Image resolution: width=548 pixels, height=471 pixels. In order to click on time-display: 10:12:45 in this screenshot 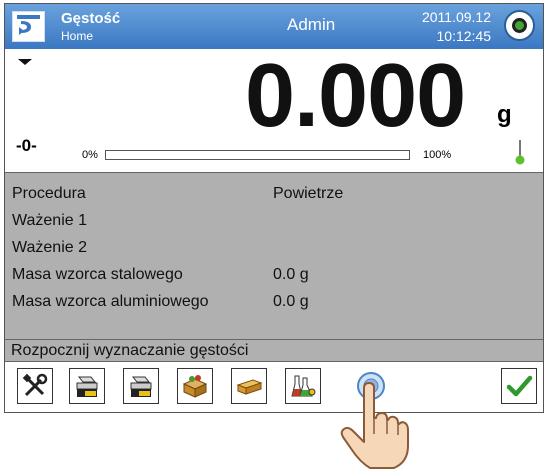, I will do `click(464, 36)`.